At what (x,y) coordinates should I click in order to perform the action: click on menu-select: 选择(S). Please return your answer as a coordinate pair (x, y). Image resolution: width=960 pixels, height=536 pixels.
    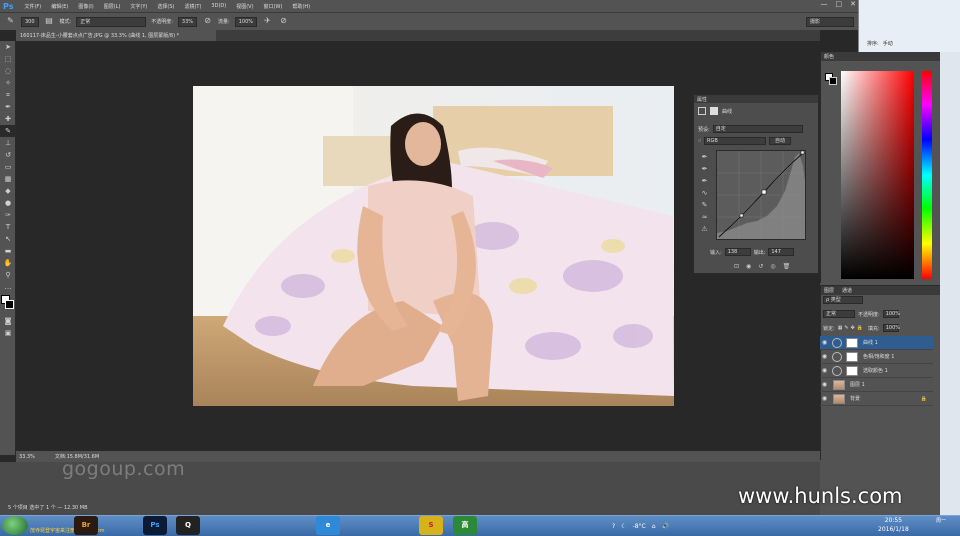
    Looking at the image, I should click on (165, 6).